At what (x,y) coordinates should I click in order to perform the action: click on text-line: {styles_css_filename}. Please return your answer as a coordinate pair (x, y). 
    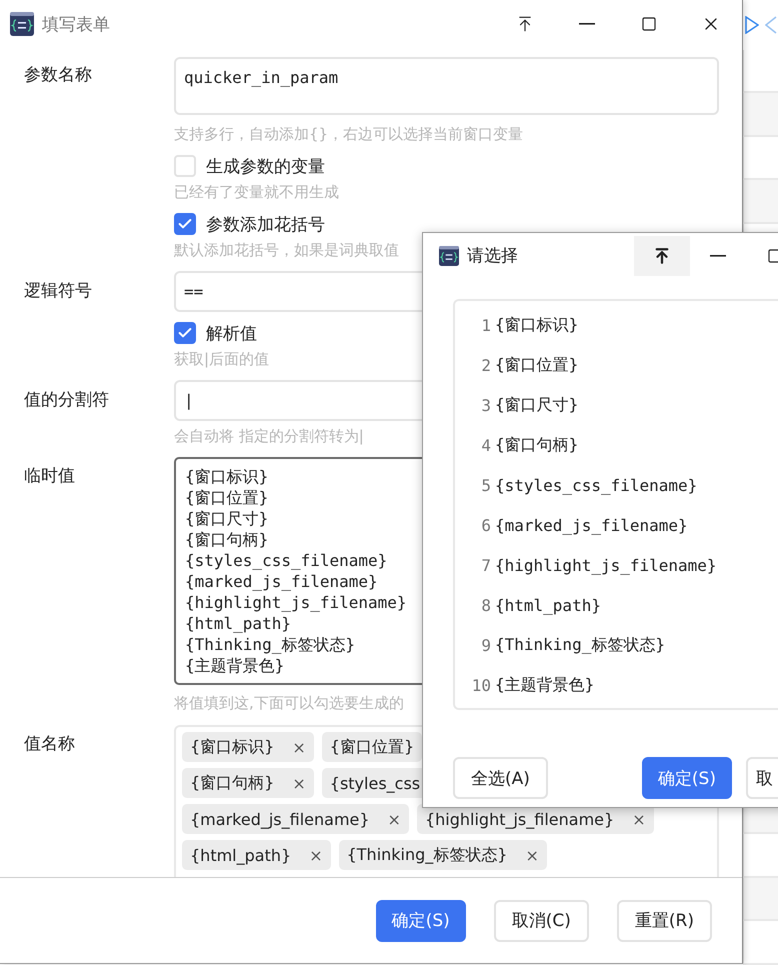
    Looking at the image, I should click on (286, 560).